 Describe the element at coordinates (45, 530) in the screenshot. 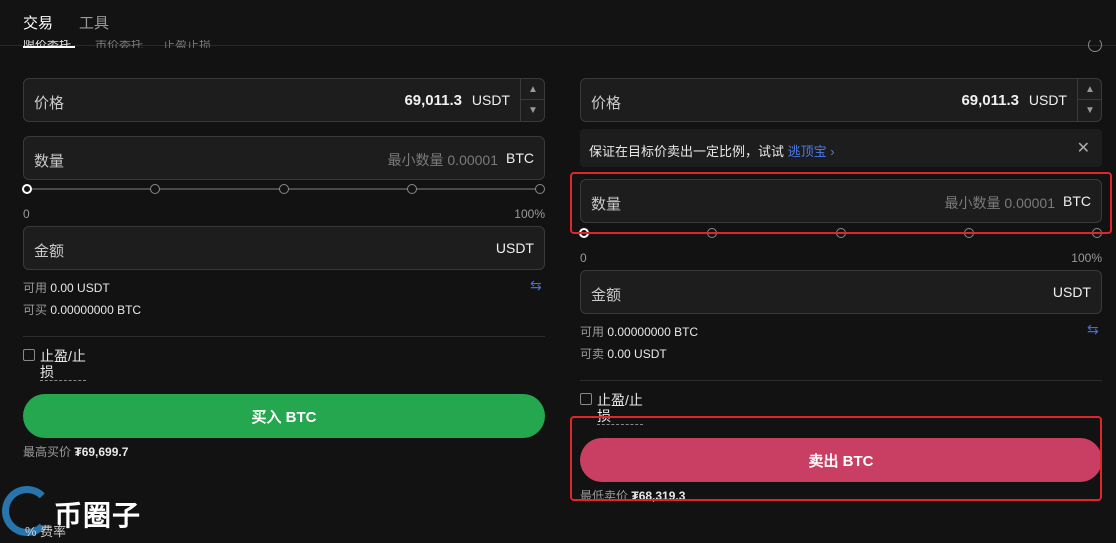

I see `fee-rate-link: % 费率` at that location.